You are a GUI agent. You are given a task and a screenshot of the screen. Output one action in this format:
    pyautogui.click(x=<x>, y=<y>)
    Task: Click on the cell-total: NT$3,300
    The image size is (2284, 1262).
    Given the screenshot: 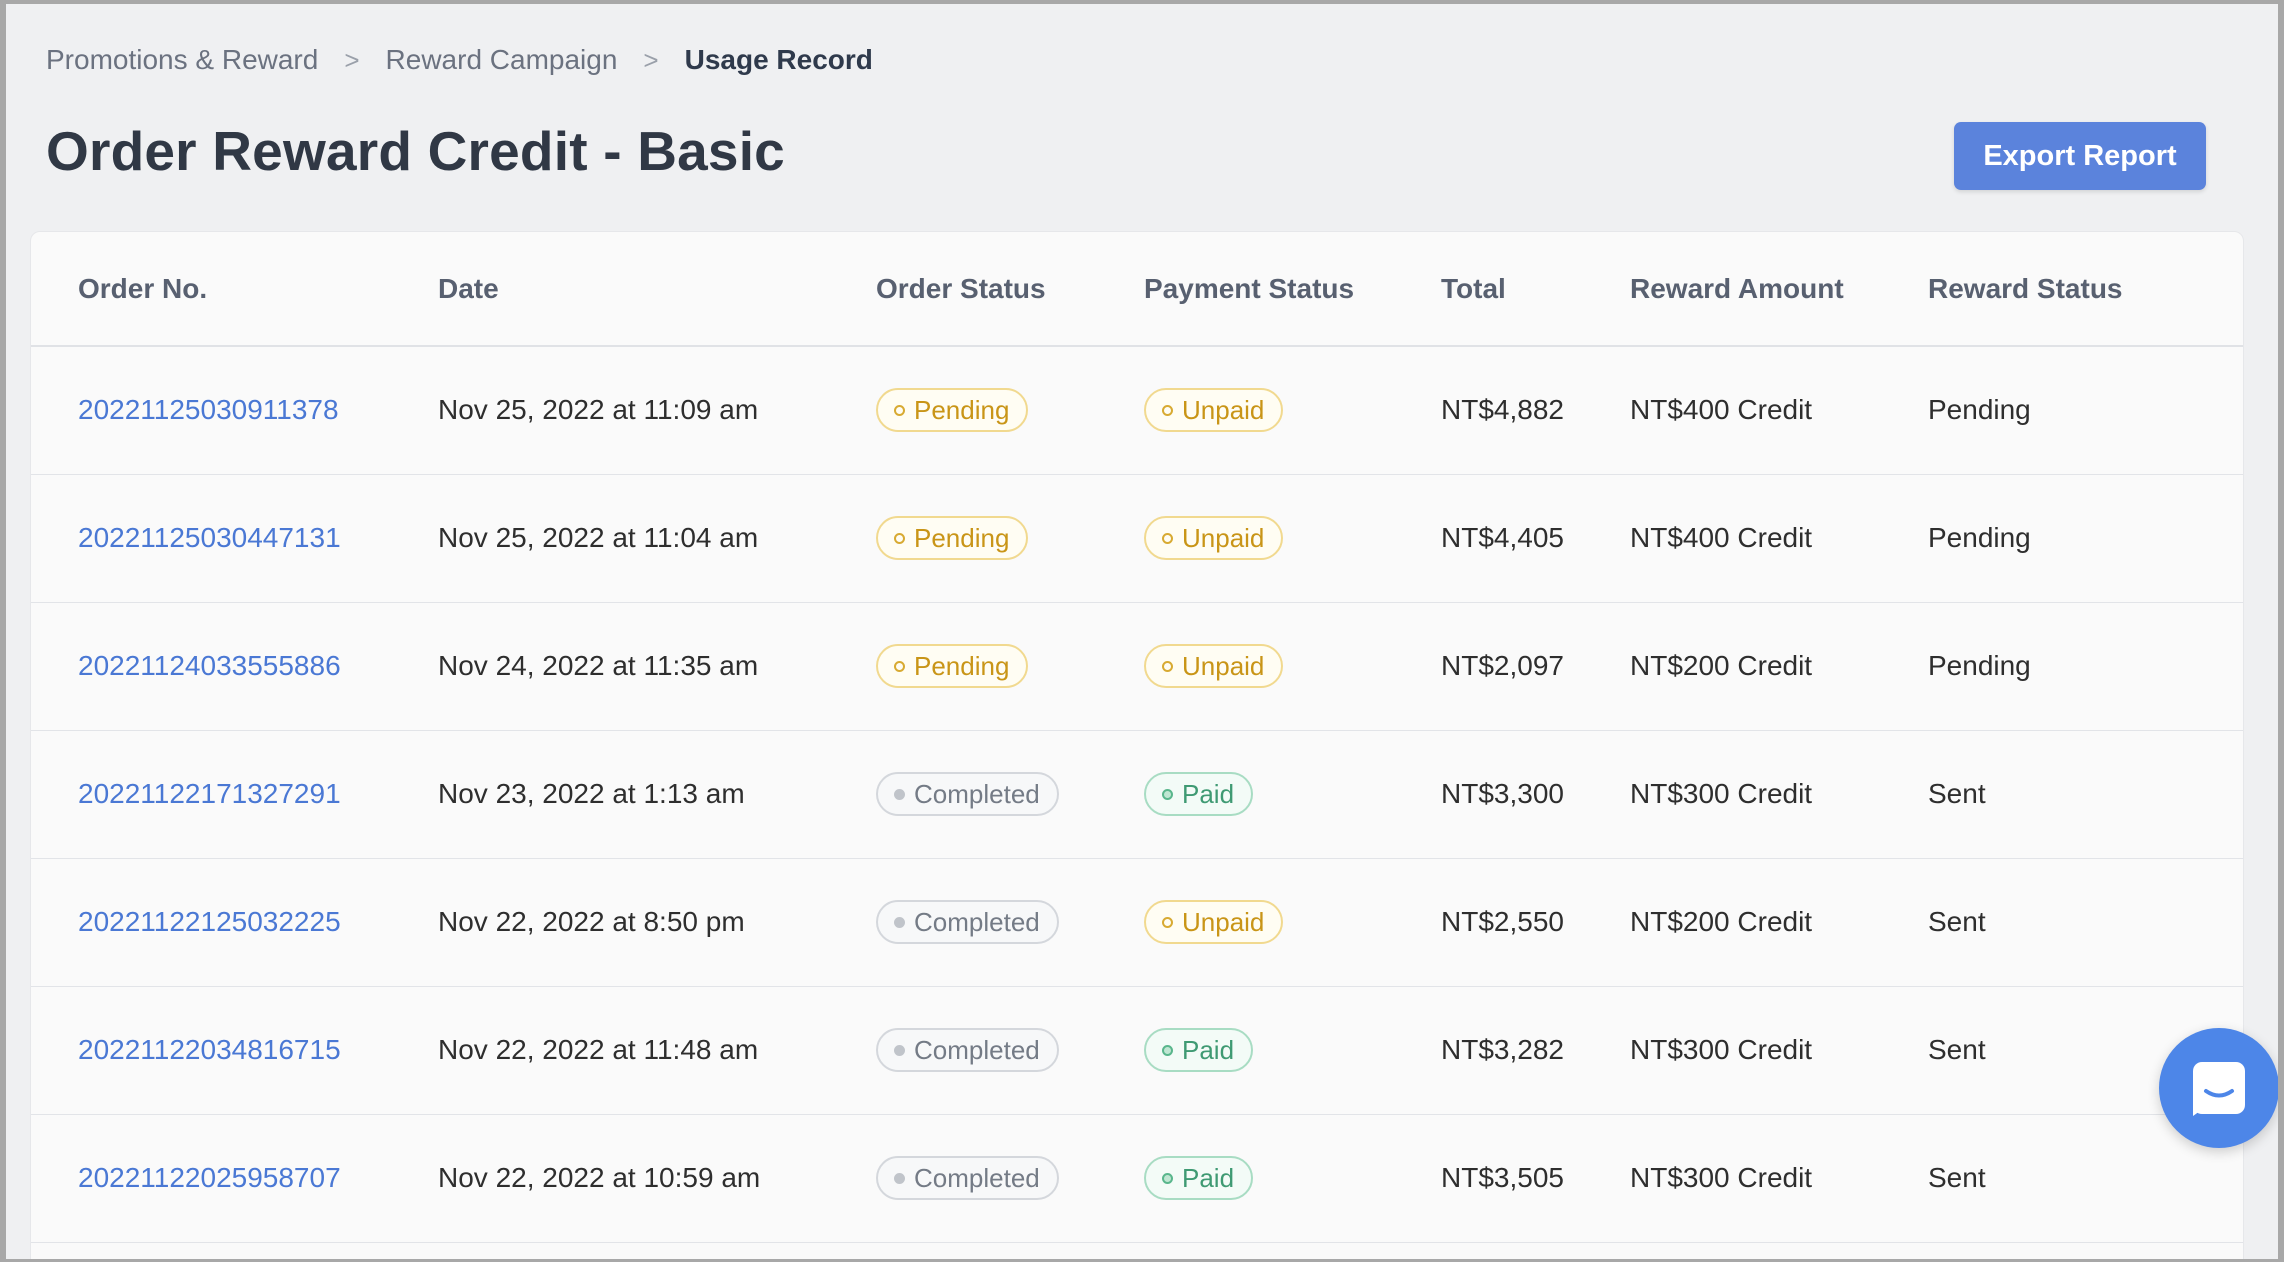 What is the action you would take?
    pyautogui.click(x=1535, y=794)
    